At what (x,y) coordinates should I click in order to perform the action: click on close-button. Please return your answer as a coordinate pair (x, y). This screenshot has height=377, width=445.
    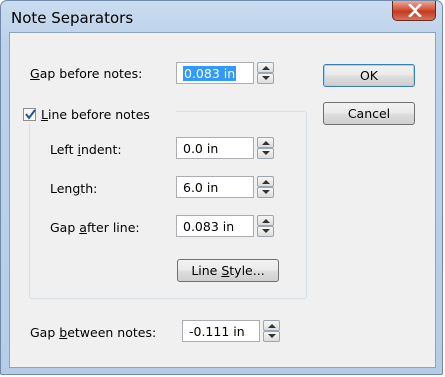
    Looking at the image, I should click on (414, 11).